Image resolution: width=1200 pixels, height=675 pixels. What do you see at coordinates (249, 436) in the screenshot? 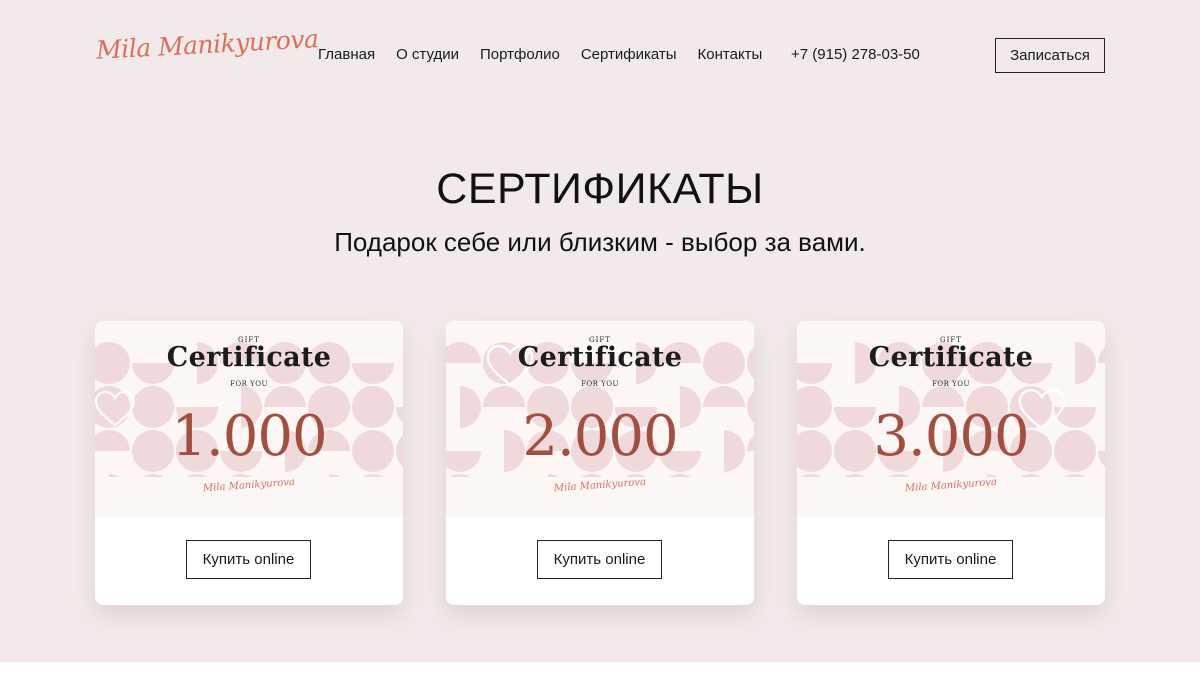
I see `cert-amount: 1.000` at bounding box center [249, 436].